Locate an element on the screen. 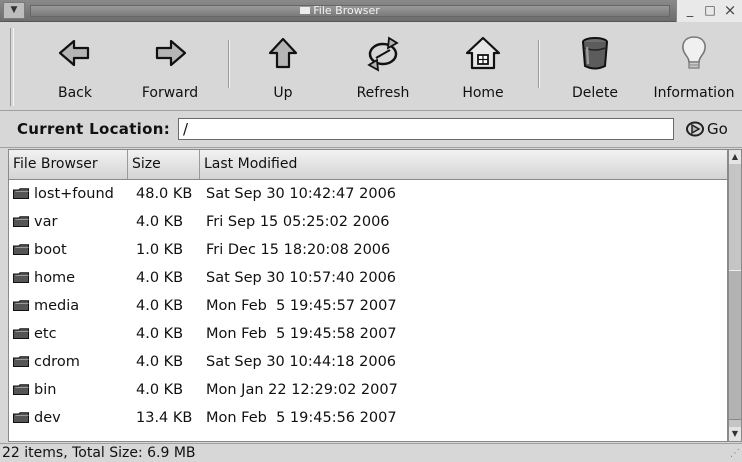  close-button: × is located at coordinates (730, 10).